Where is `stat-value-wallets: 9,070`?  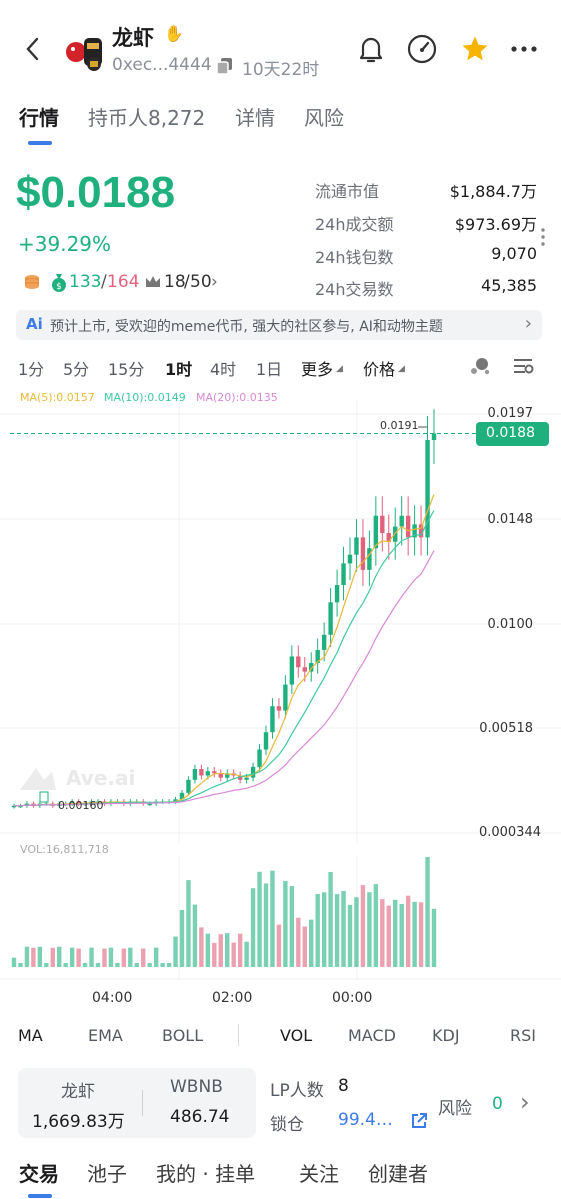
stat-value-wallets: 9,070 is located at coordinates (514, 253).